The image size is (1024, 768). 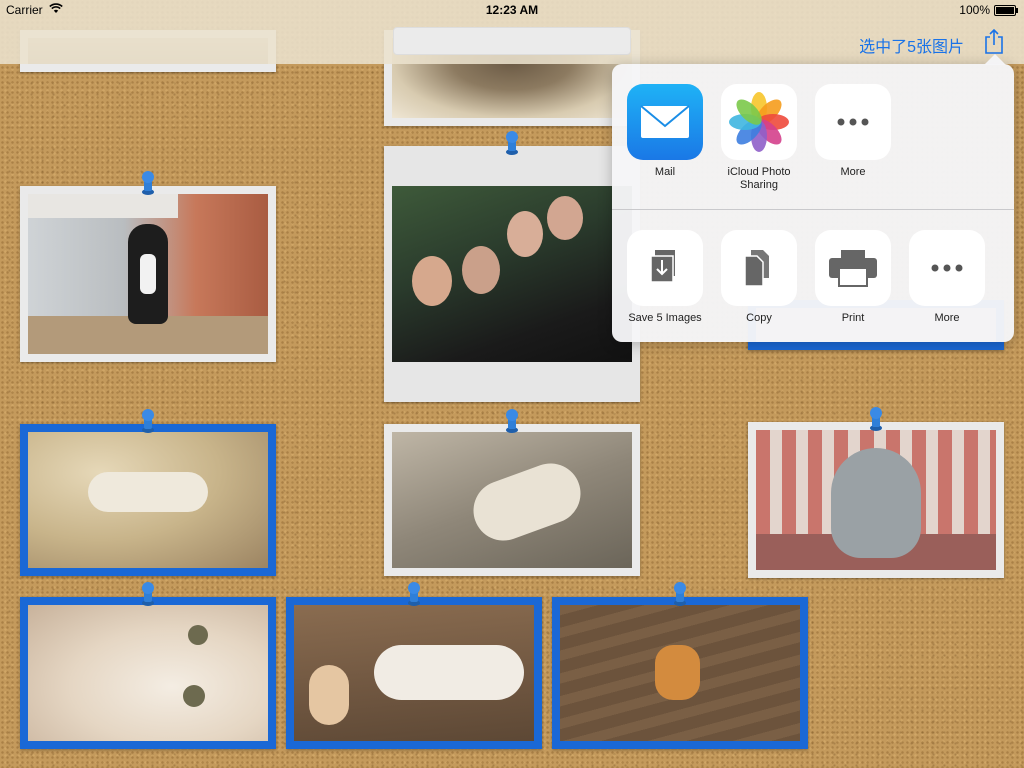 I want to click on share-app-more: More, so click(x=853, y=131).